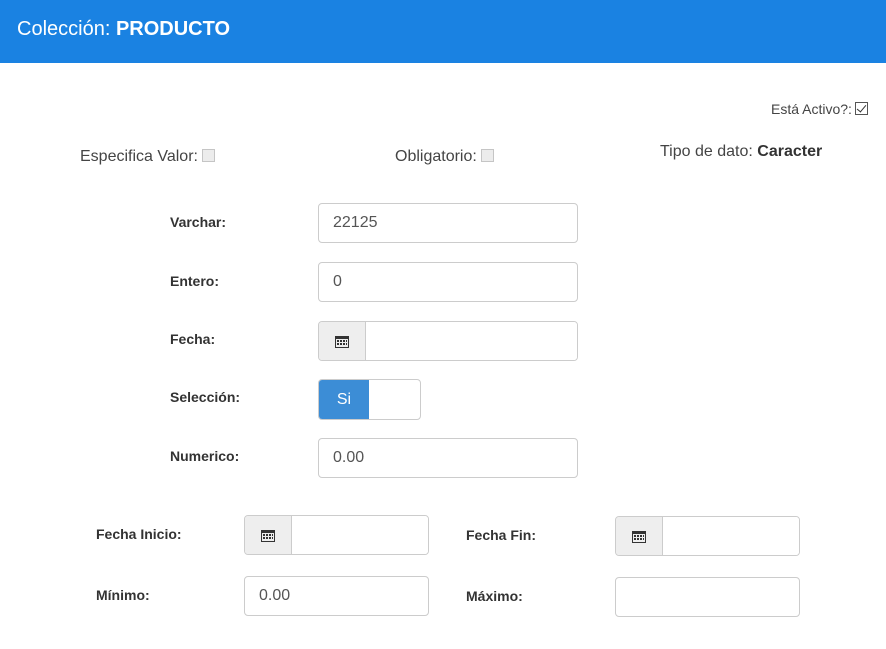 This screenshot has width=886, height=649. Describe the element at coordinates (487, 155) in the screenshot. I see `required-checkbox` at that location.